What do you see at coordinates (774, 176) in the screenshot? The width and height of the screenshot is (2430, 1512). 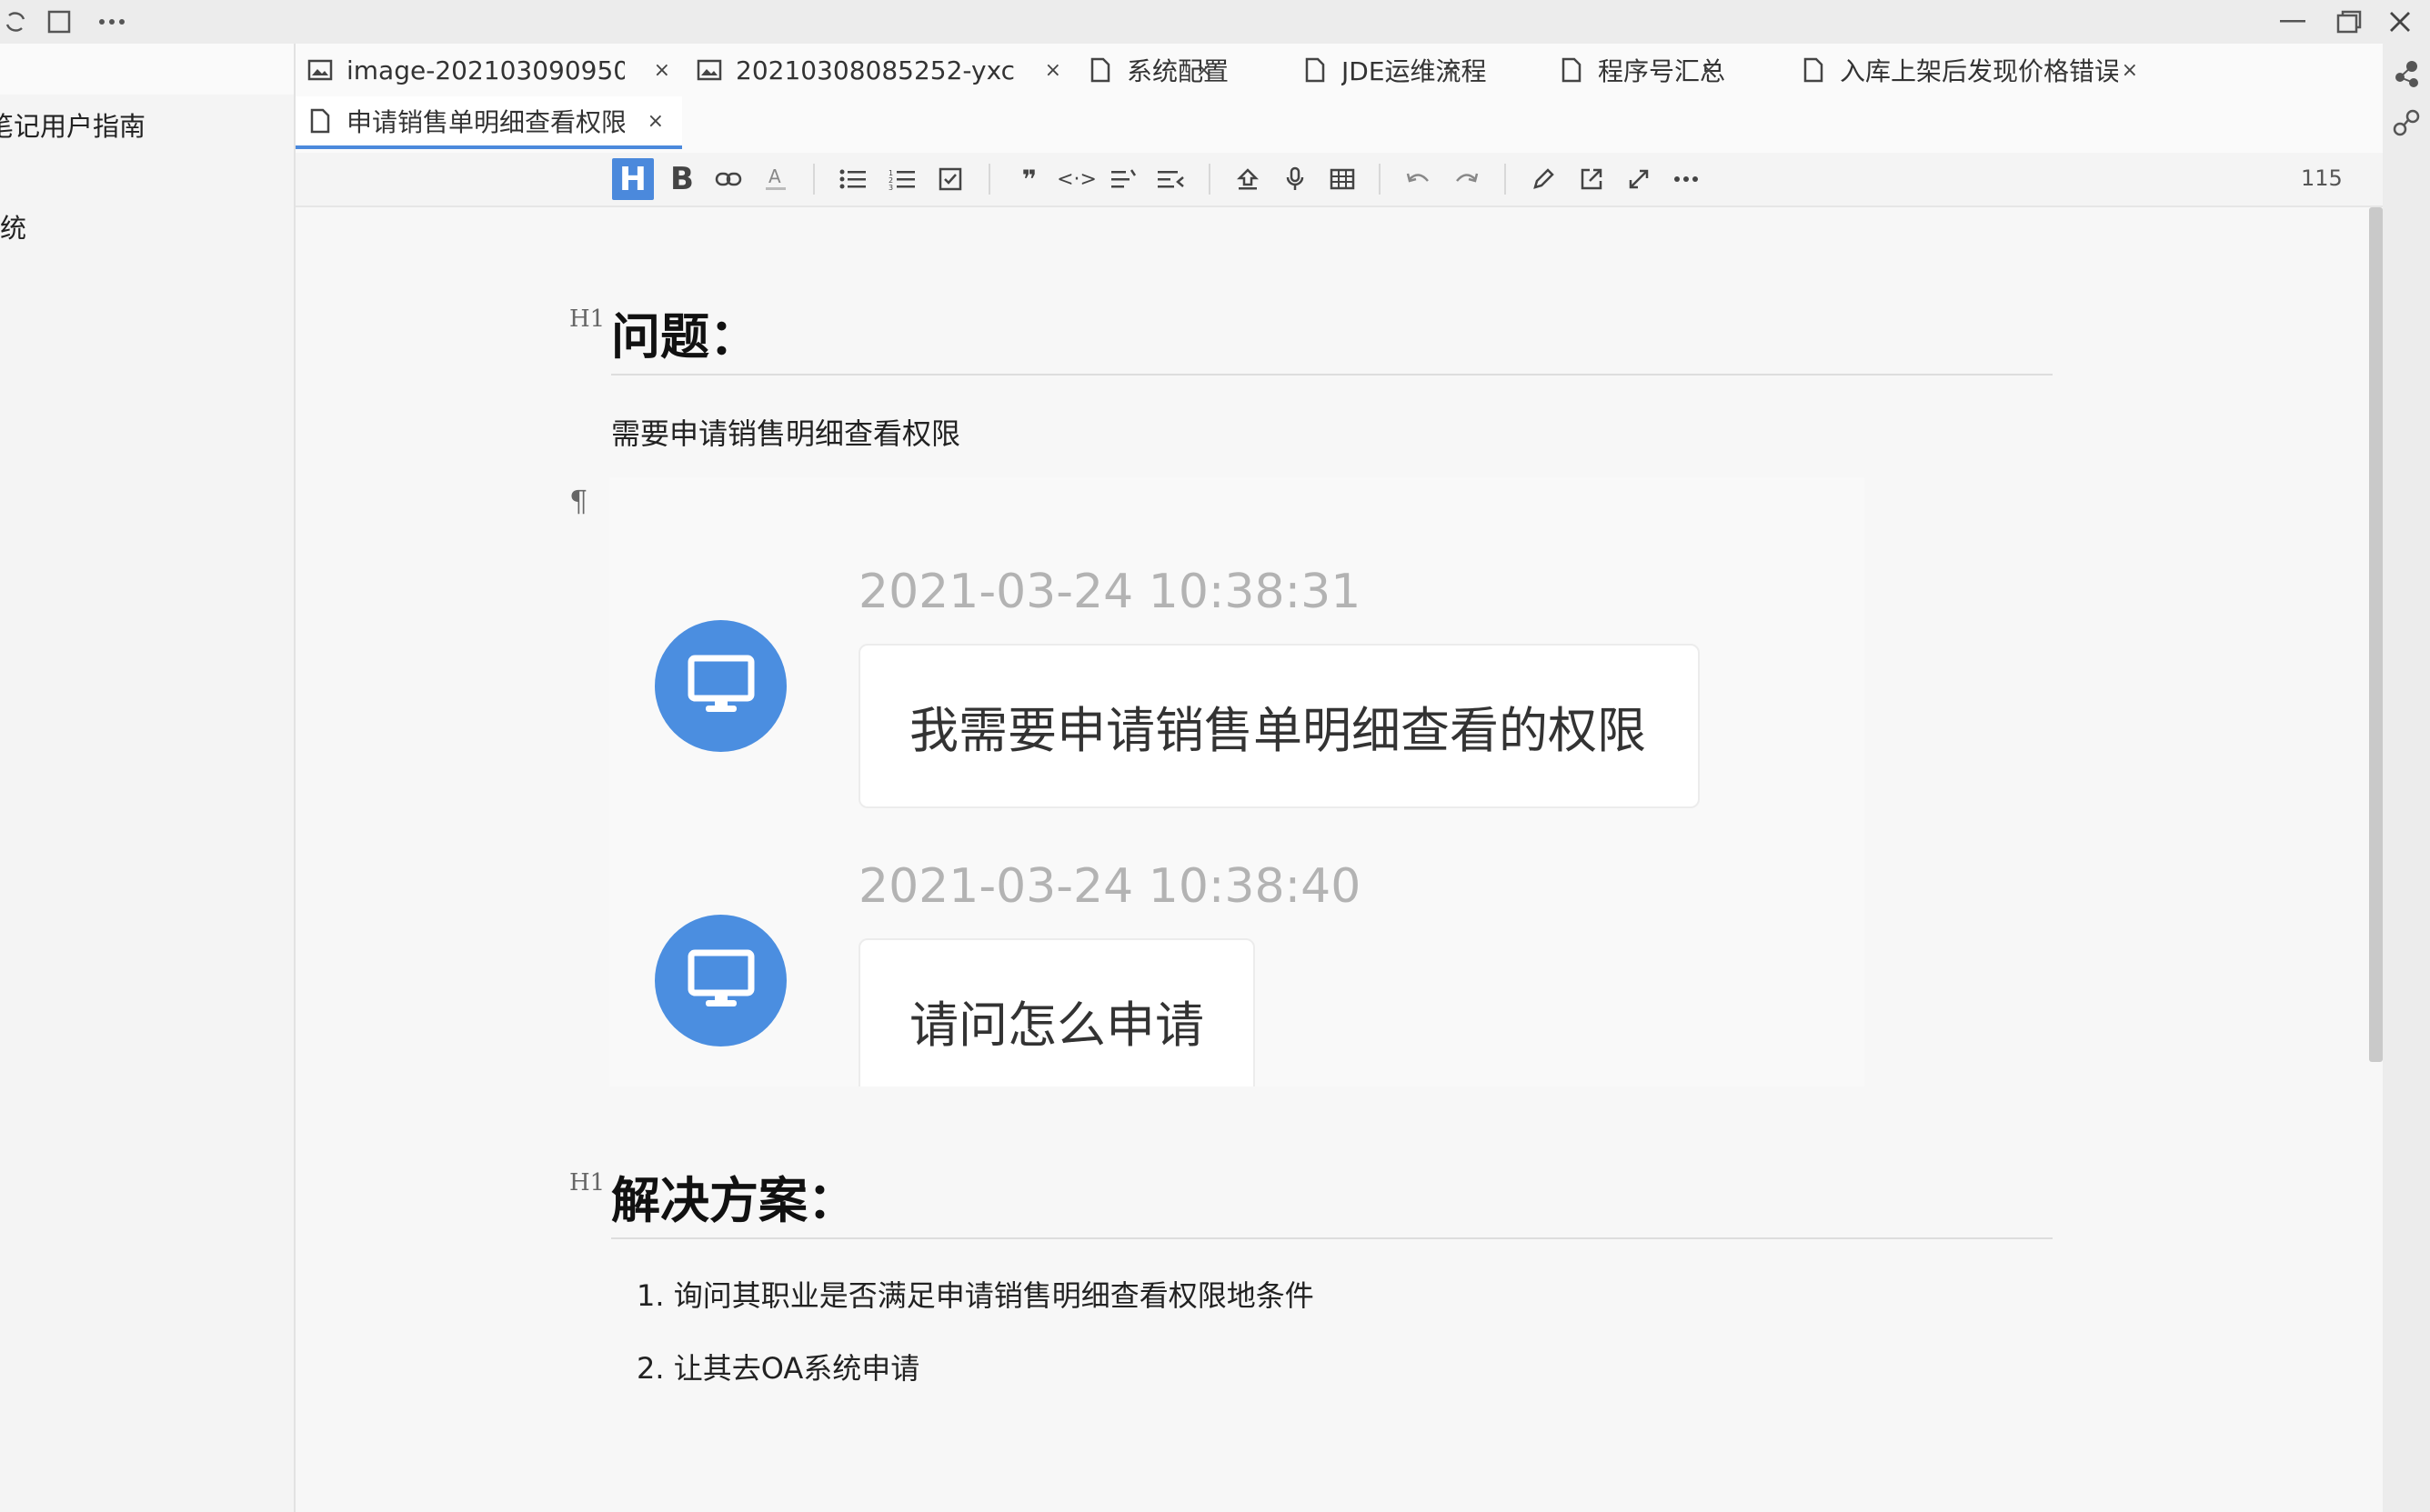 I see `svg-text: A` at bounding box center [774, 176].